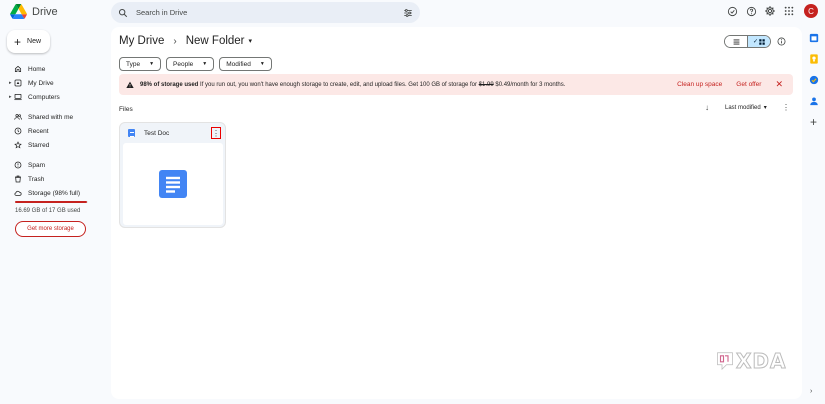 This screenshot has height=404, width=825. Describe the element at coordinates (54, 97) in the screenshot. I see `sidebar-item-computers: ▸ Computers` at that location.